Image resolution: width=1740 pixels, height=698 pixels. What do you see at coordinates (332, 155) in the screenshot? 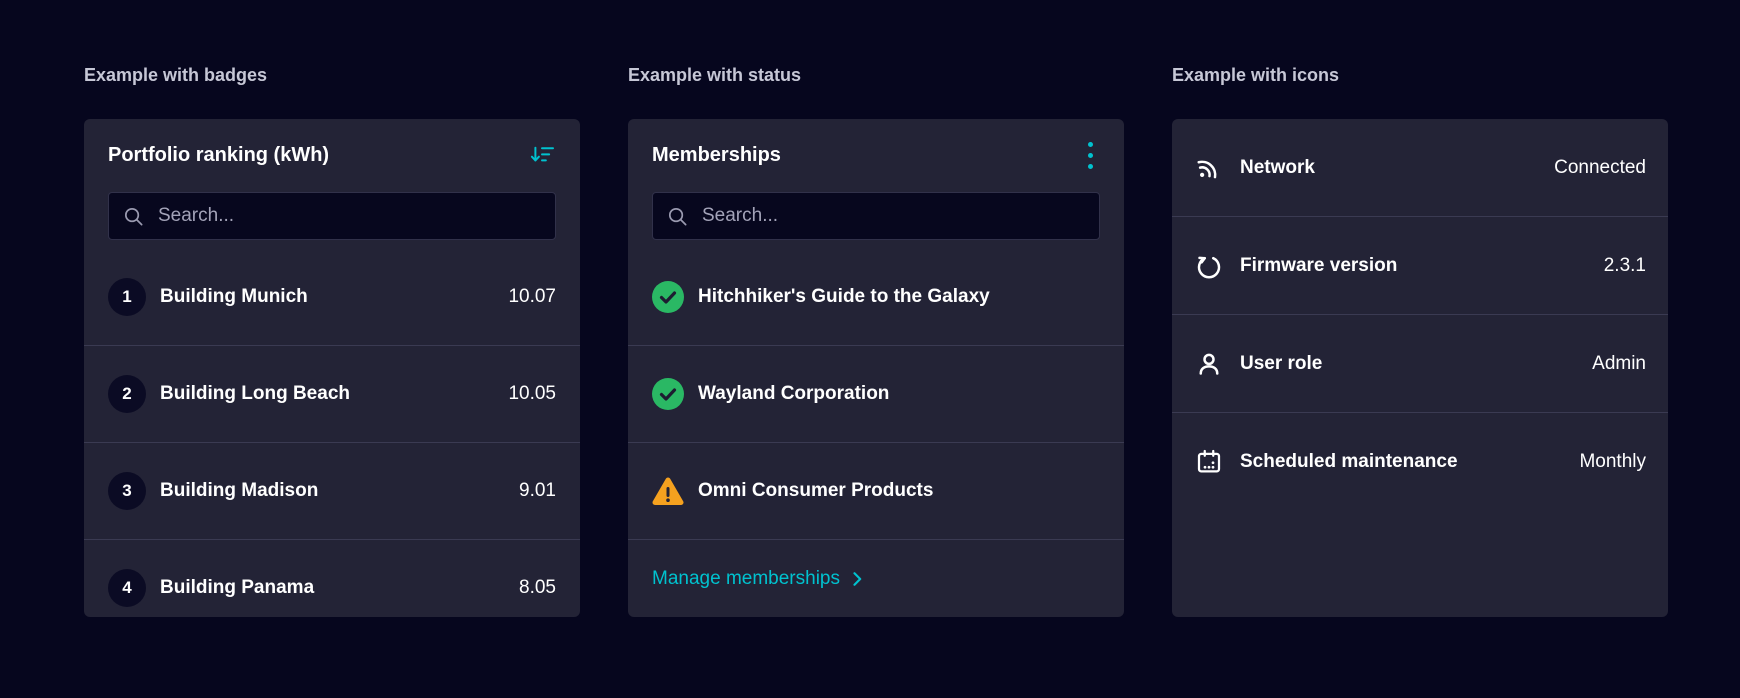
I see `card-header: Portfolio ranking (kWh)` at bounding box center [332, 155].